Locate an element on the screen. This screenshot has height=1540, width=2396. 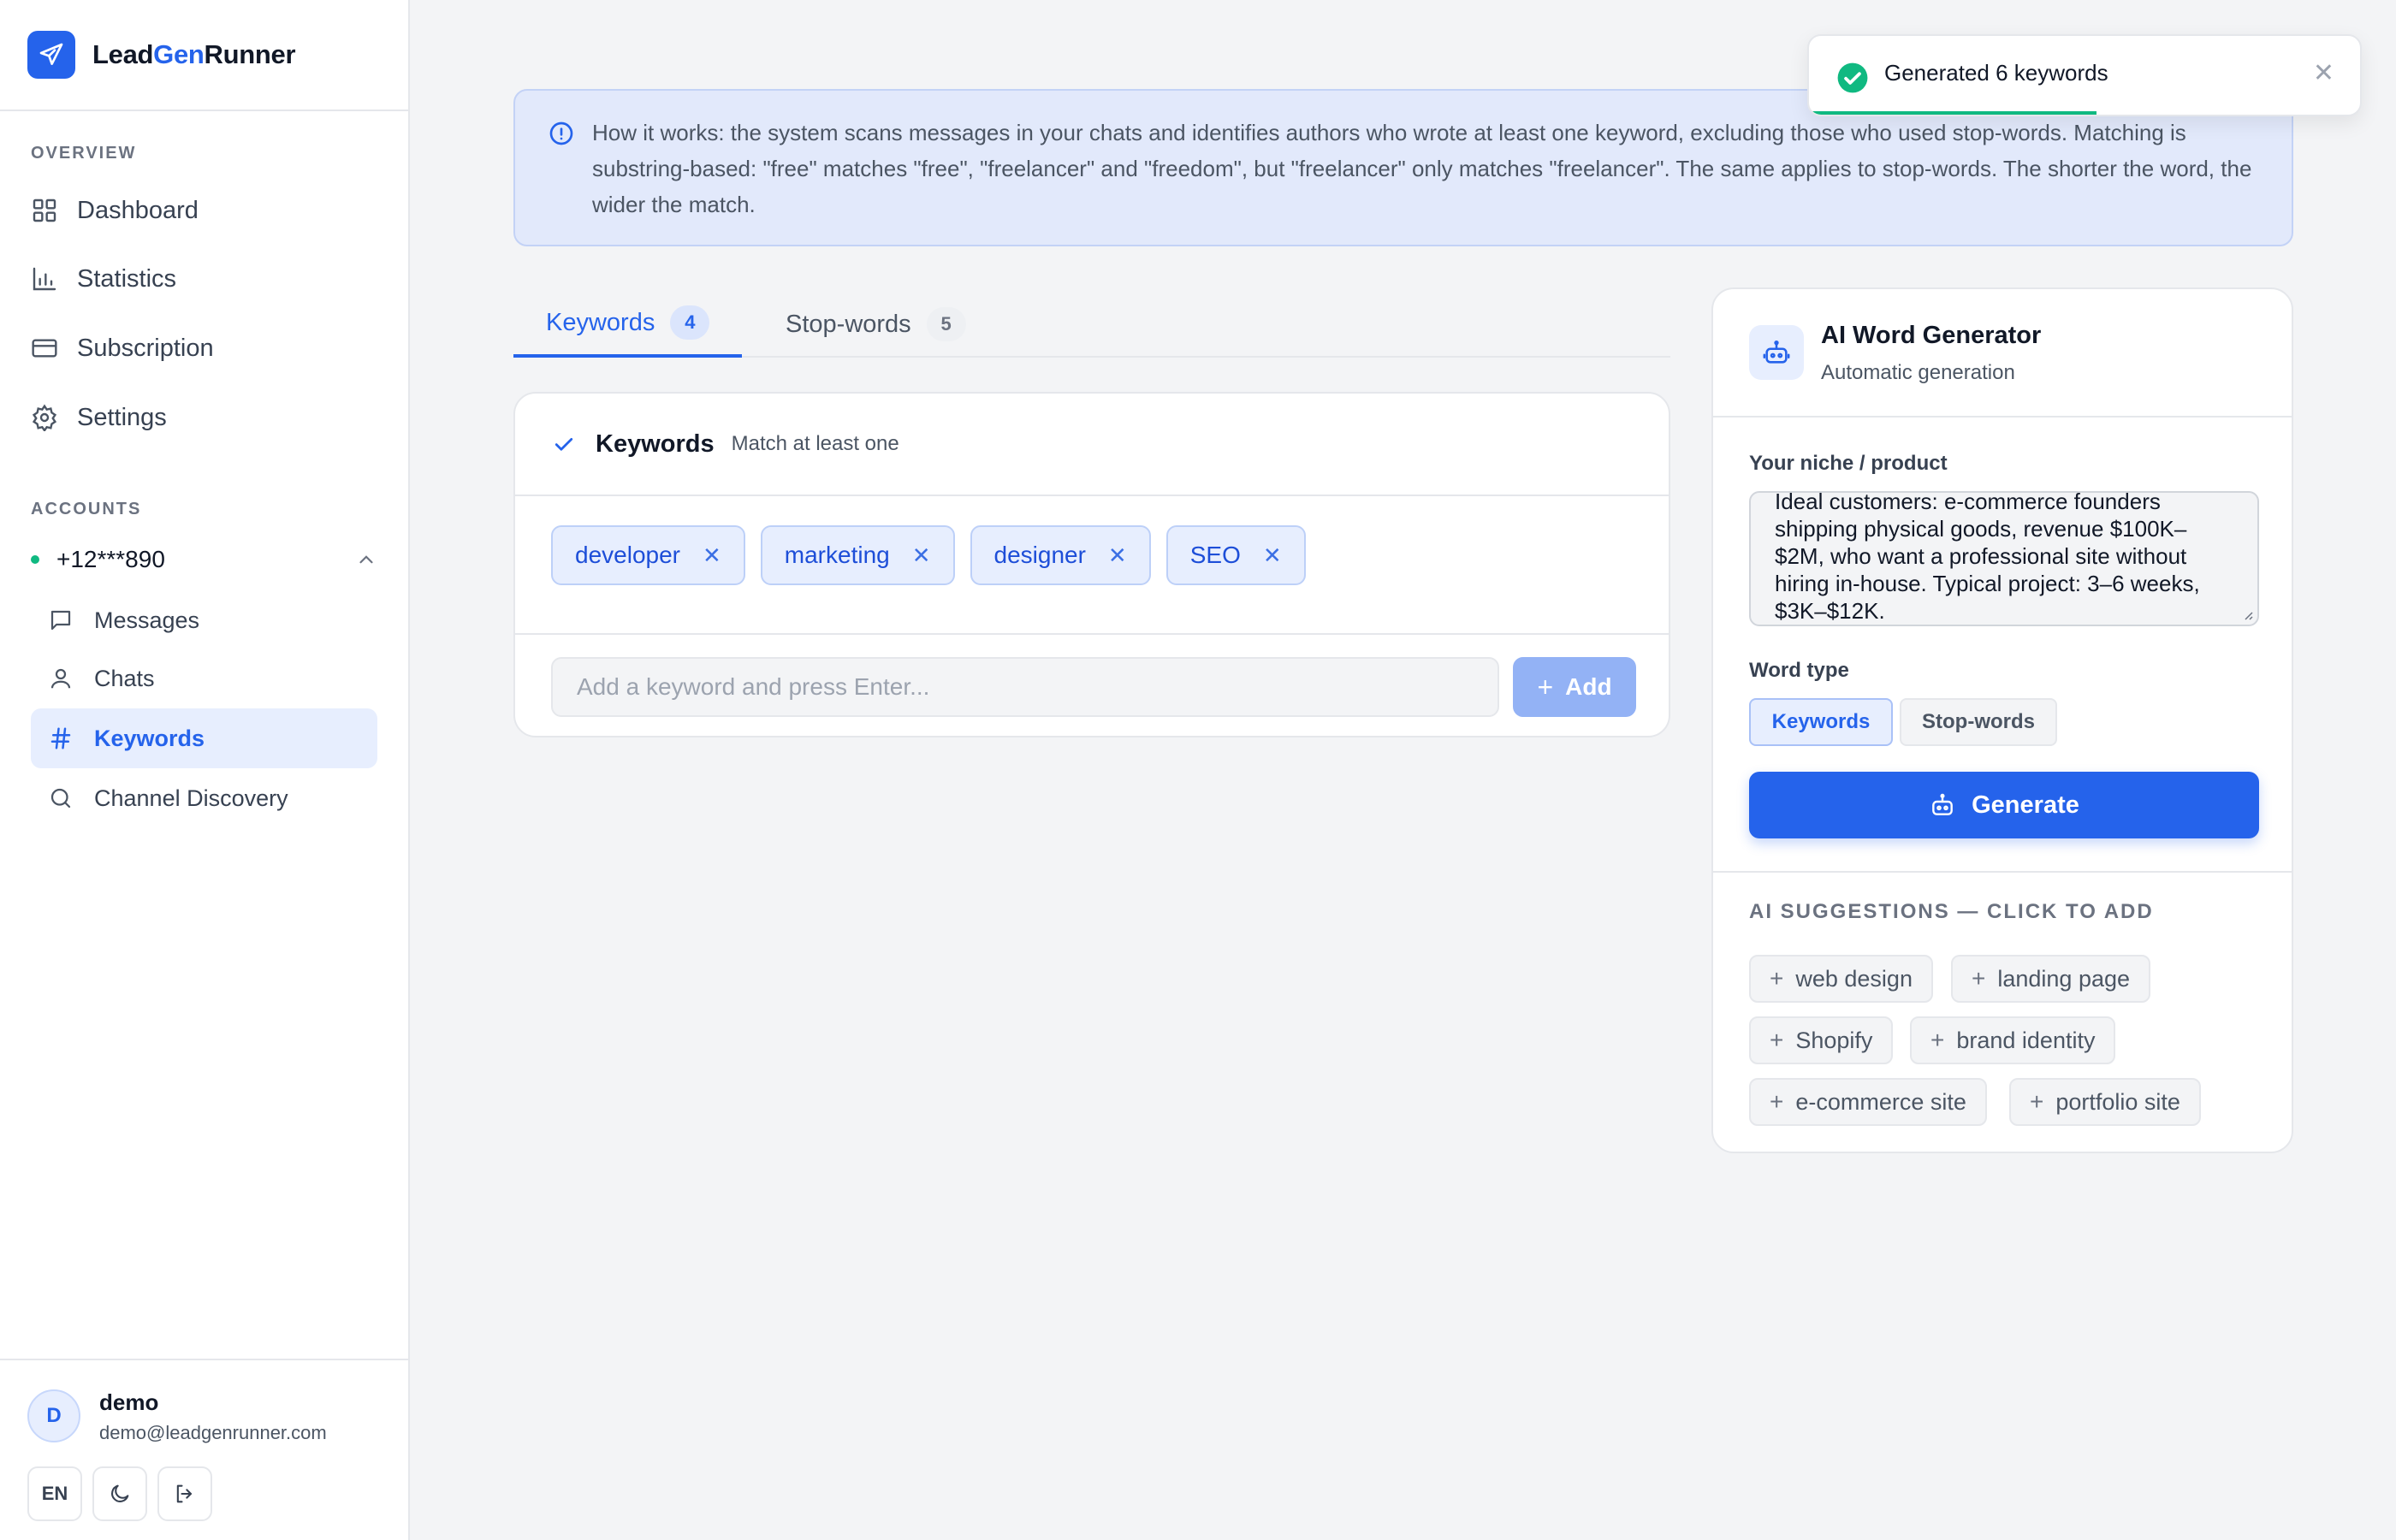
sidebar-item-label: Chats is located at coordinates (124, 678).